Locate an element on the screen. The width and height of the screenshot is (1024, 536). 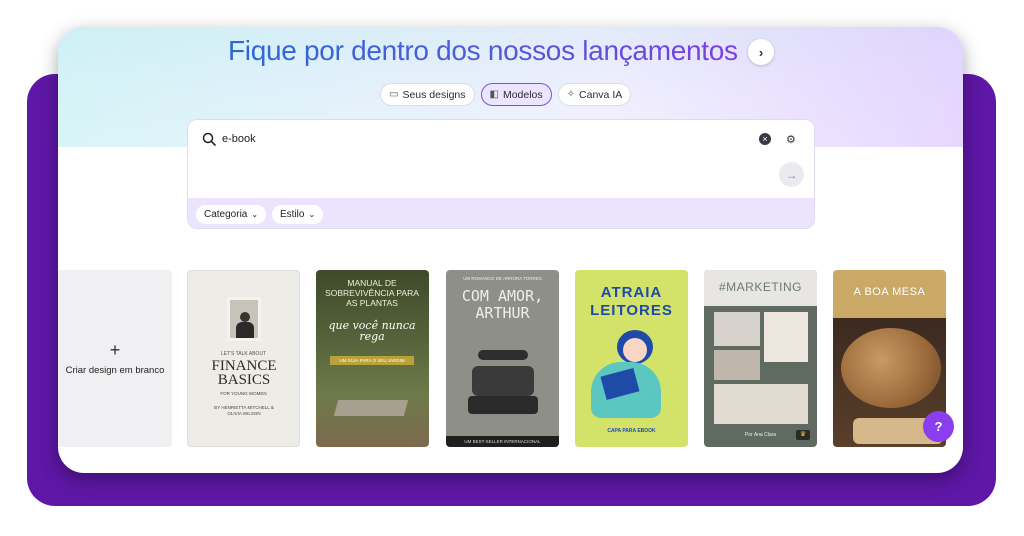
premium-crown-icon: ♛ is located at coordinates (803, 435).